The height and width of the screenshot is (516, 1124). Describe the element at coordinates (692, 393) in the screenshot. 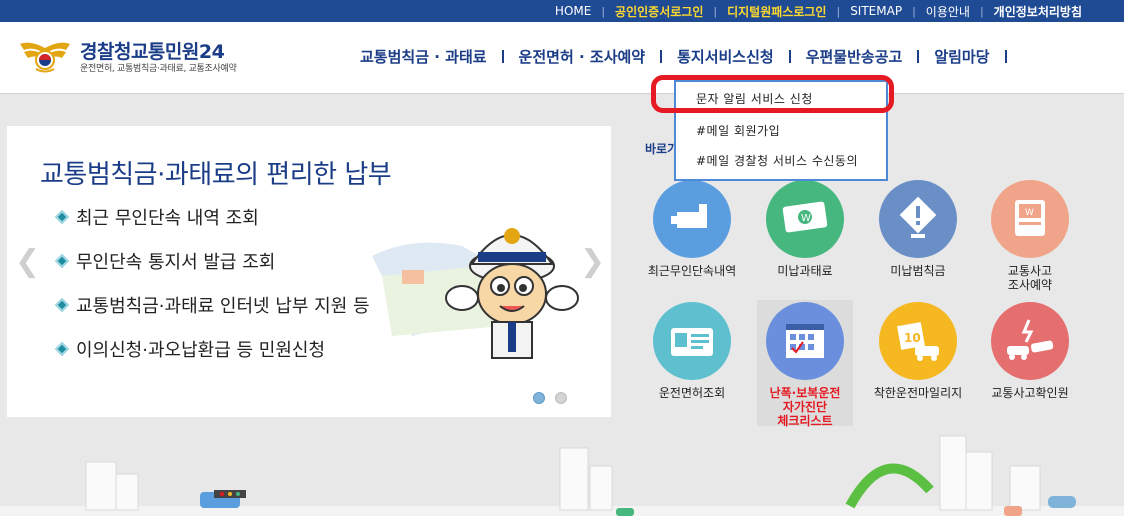

I see `service-label: 운전면허조회` at that location.